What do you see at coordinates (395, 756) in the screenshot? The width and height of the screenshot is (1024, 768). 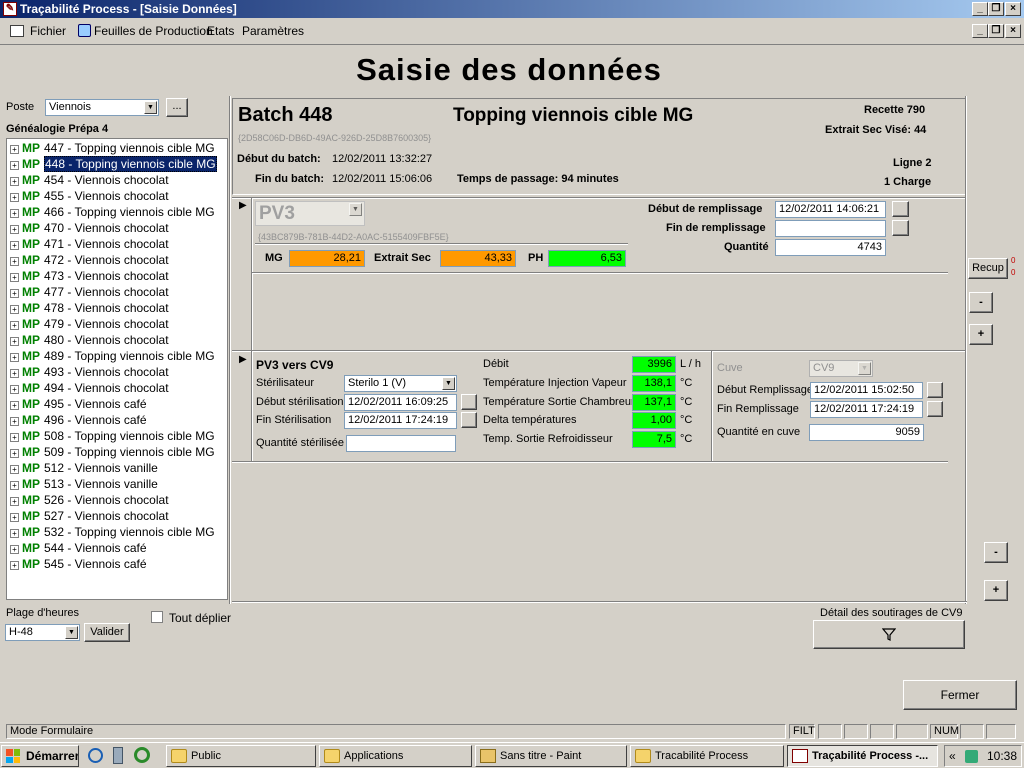 I see `task-applications: Applications` at bounding box center [395, 756].